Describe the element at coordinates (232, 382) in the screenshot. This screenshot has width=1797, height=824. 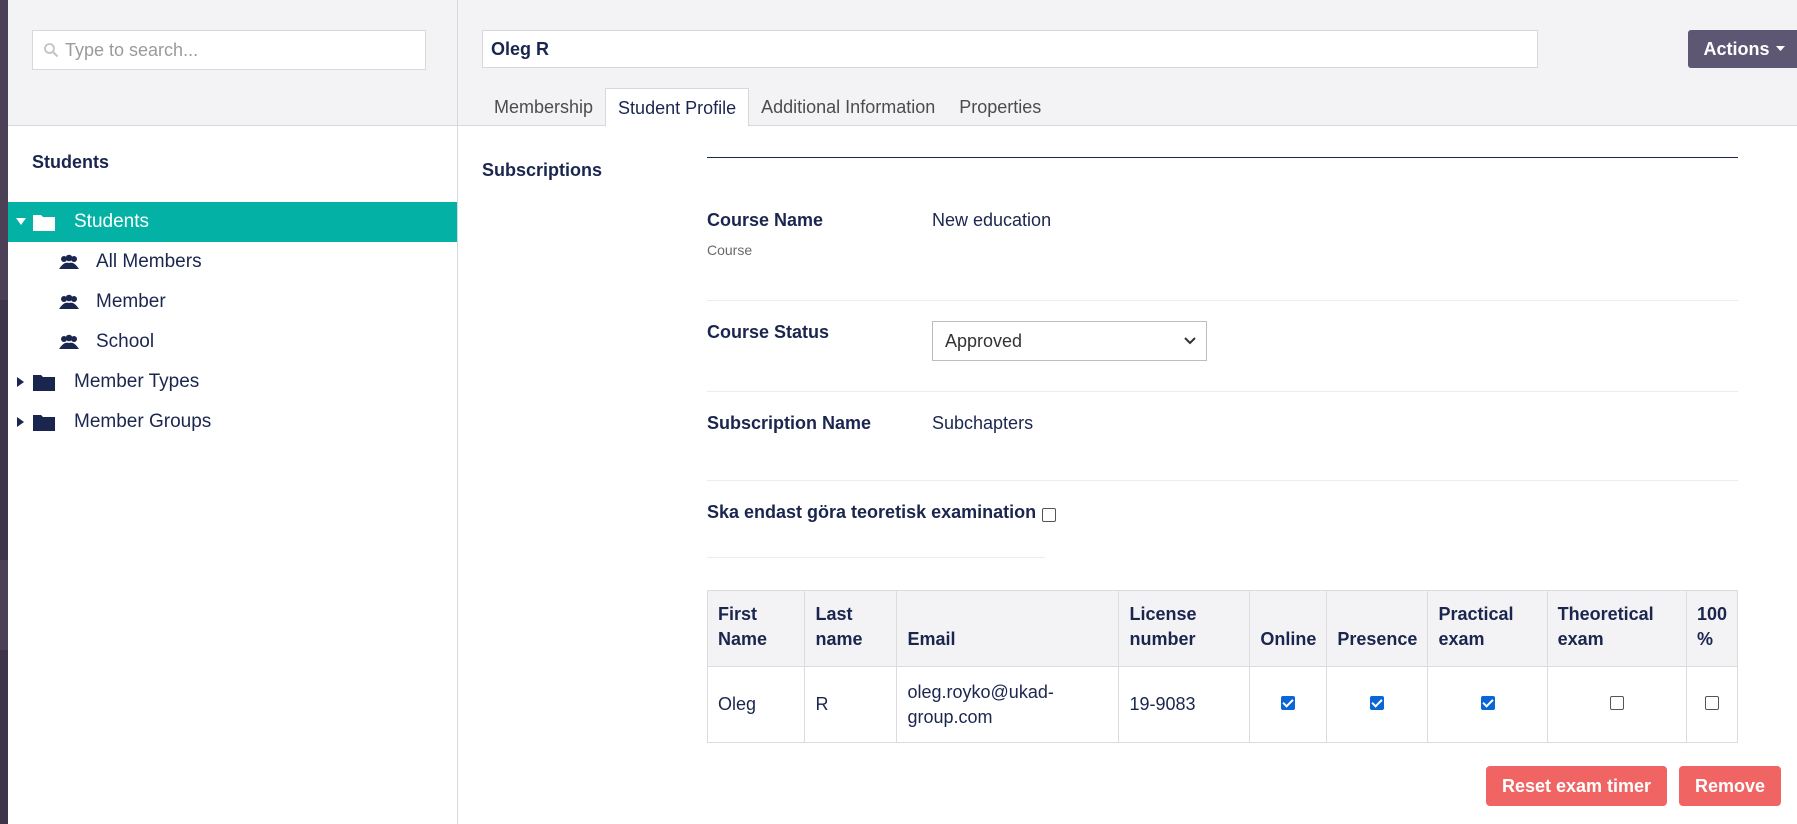
I see `tree-item-member-types: Member Types` at that location.